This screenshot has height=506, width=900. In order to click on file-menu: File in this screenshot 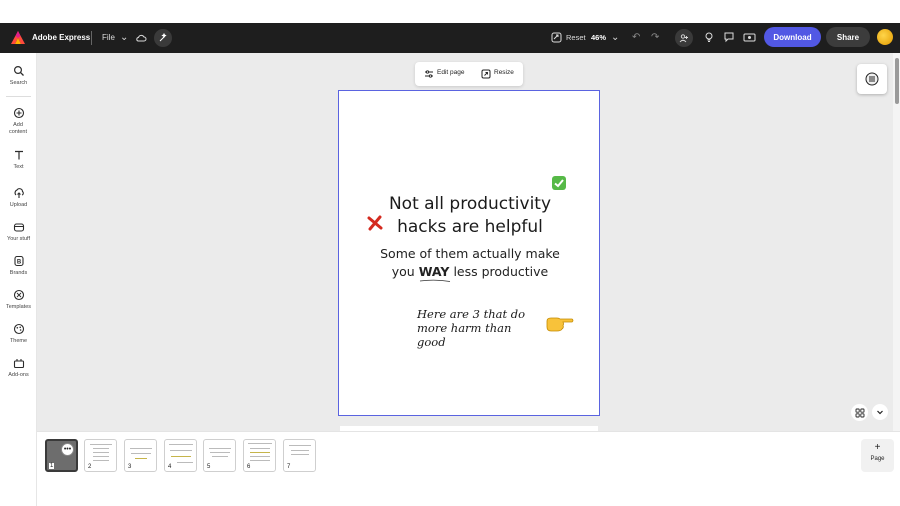, I will do `click(108, 37)`.